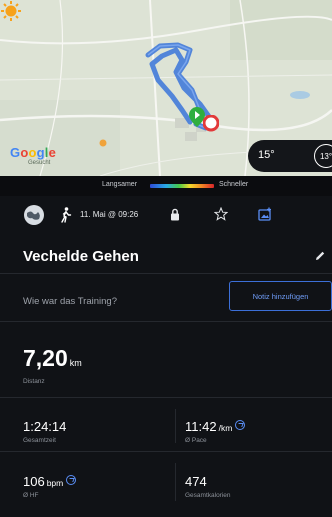 The image size is (332, 517). I want to click on heart-rate-info-icon, so click(71, 480).